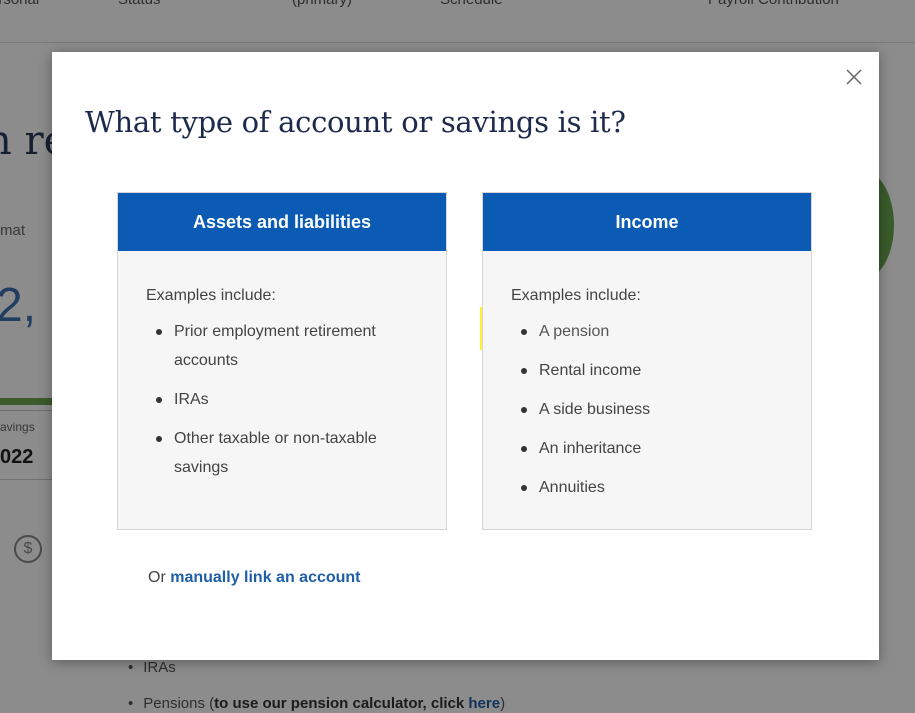  What do you see at coordinates (157, 577) in the screenshot?
I see `footer-prefix: Or` at bounding box center [157, 577].